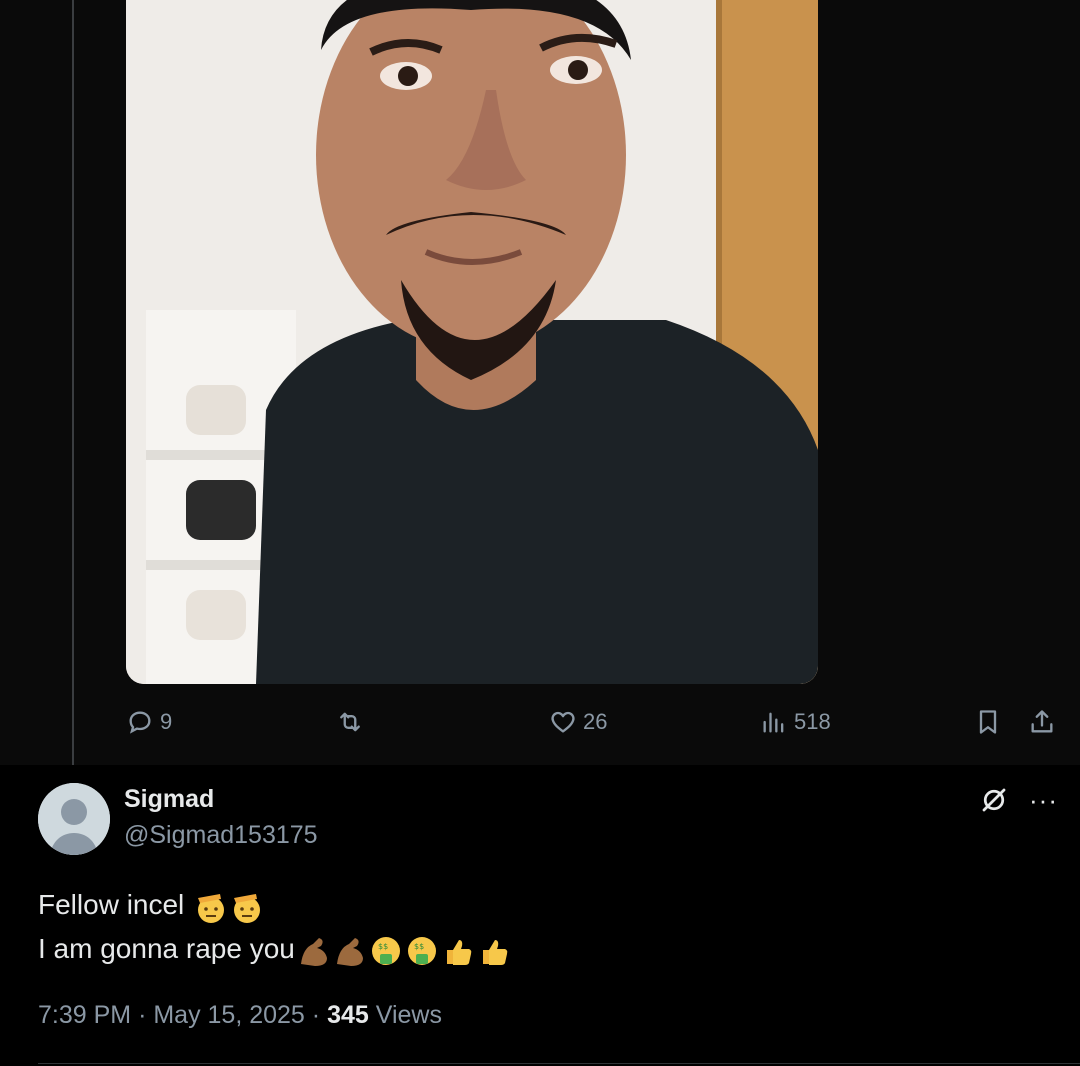 The height and width of the screenshot is (1066, 1080). I want to click on more-icon: ···, so click(1043, 800).